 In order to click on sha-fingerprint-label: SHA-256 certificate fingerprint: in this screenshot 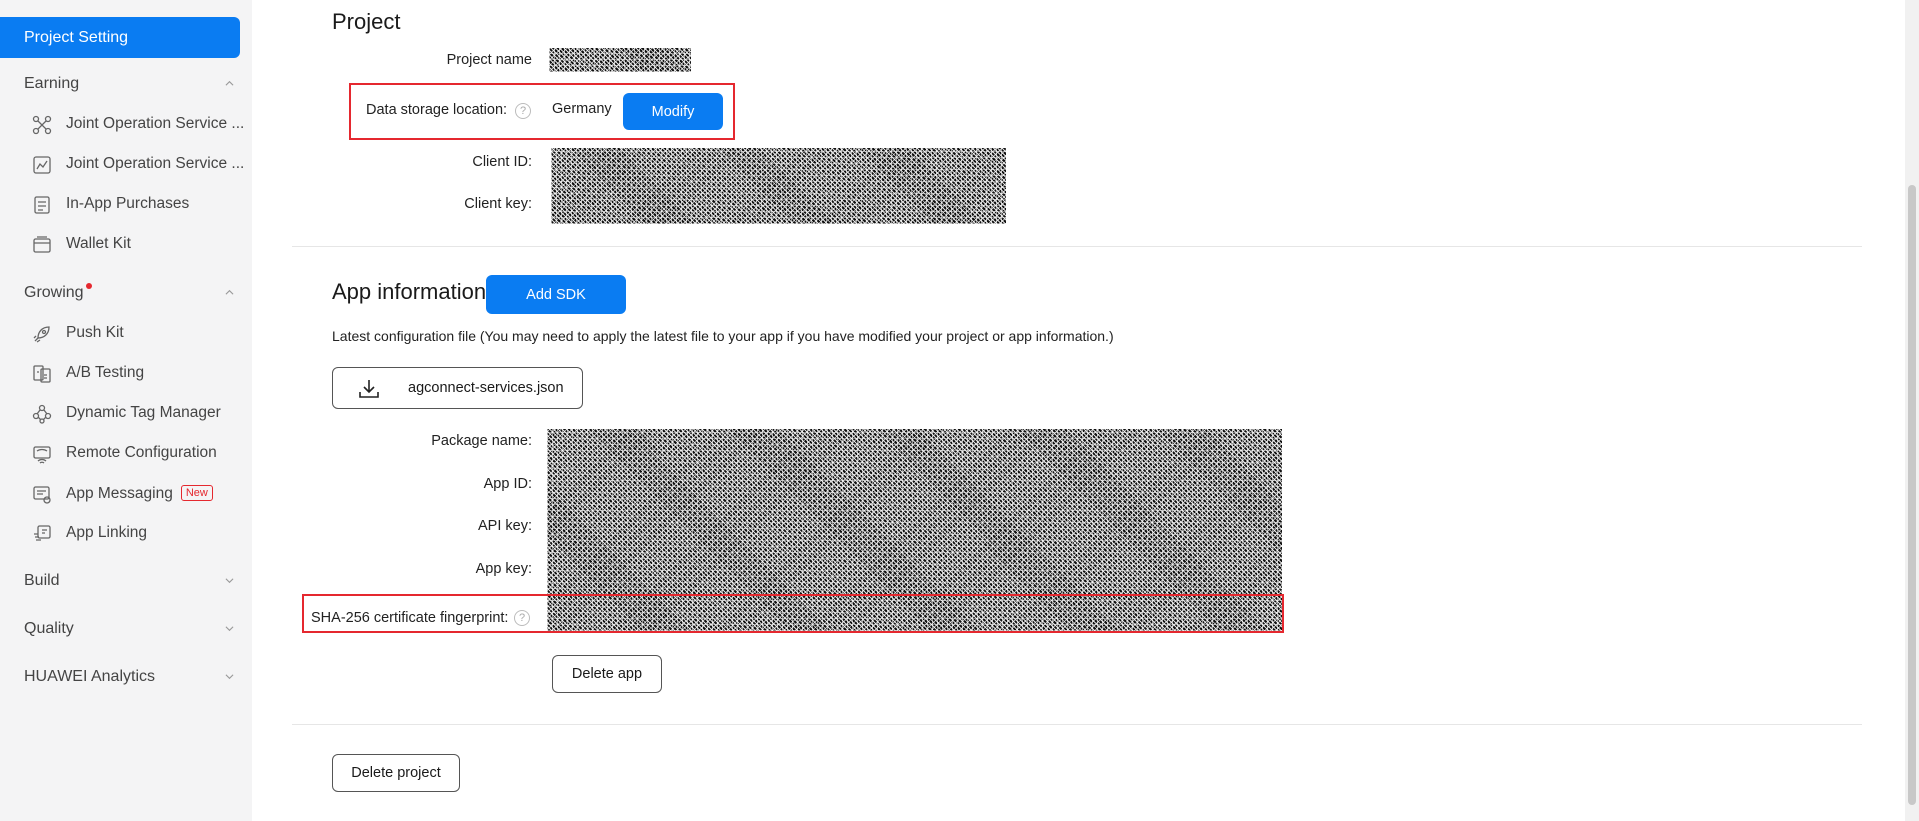, I will do `click(410, 618)`.